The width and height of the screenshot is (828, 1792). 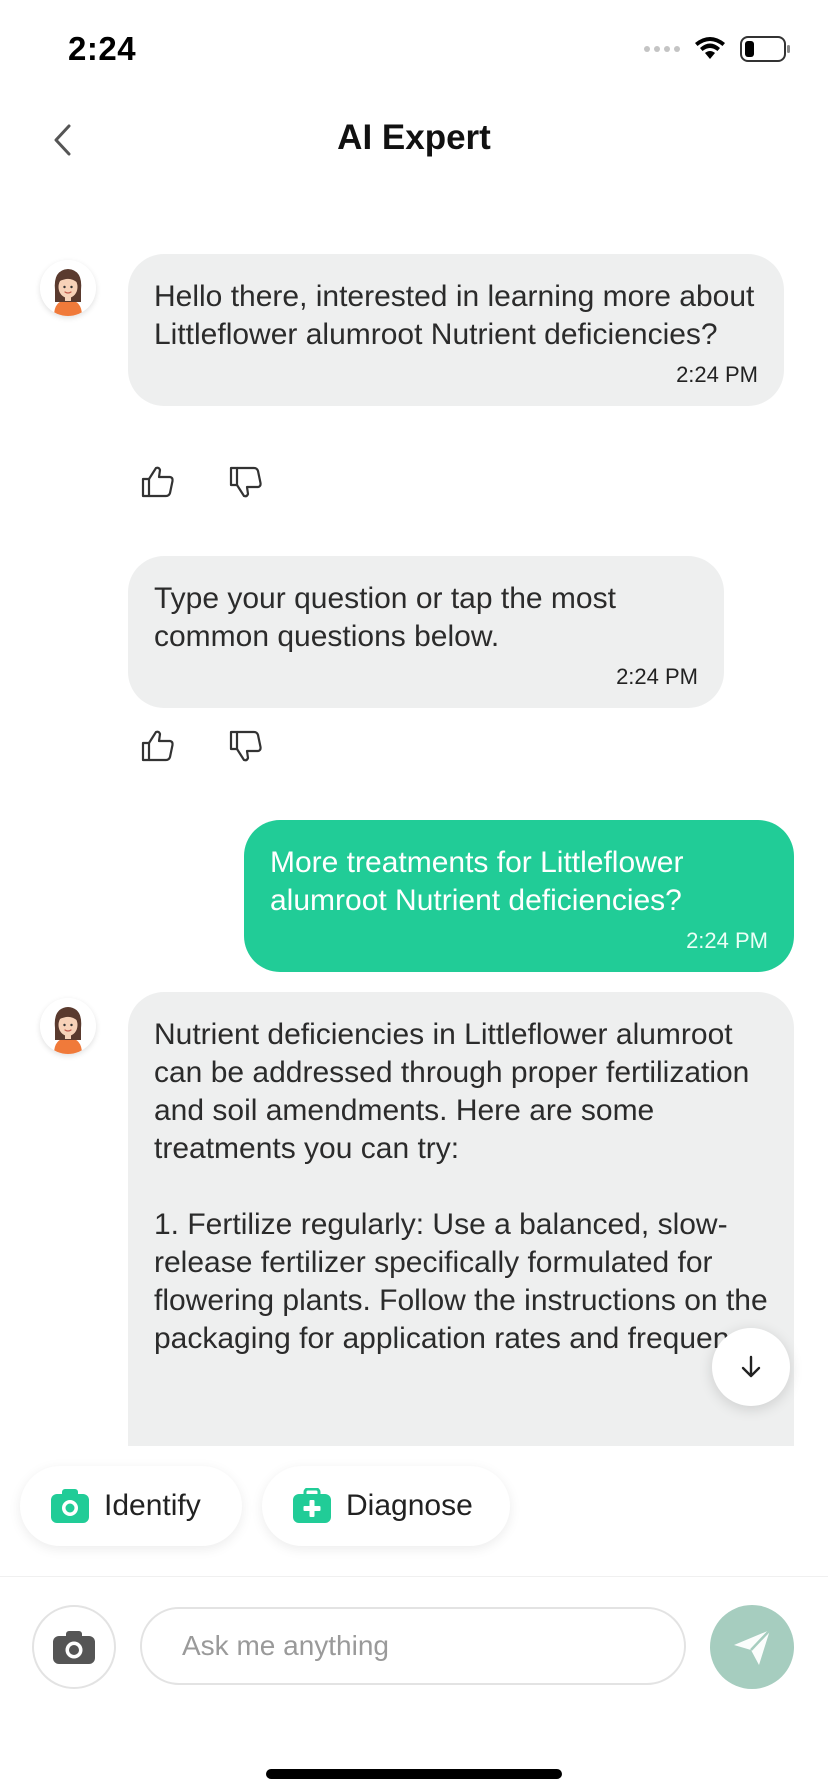 I want to click on cellular-signal-icon, so click(x=662, y=49).